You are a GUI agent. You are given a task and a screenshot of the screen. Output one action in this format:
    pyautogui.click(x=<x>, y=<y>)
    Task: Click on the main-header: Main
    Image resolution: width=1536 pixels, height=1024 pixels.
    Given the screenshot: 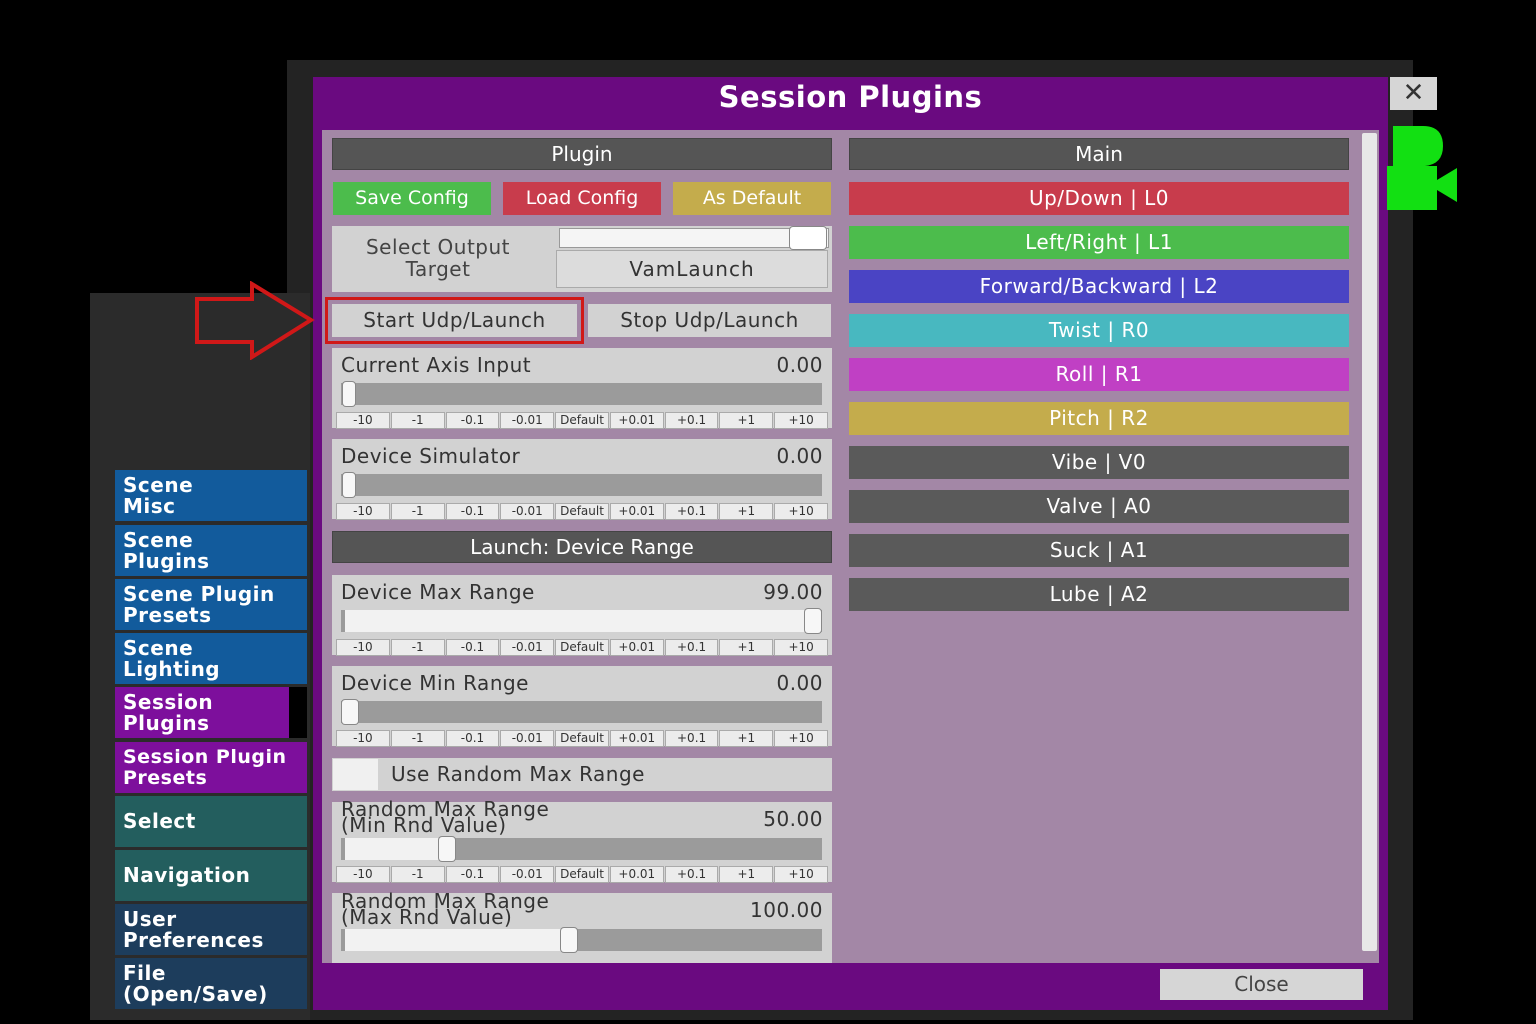 What is the action you would take?
    pyautogui.click(x=1099, y=154)
    